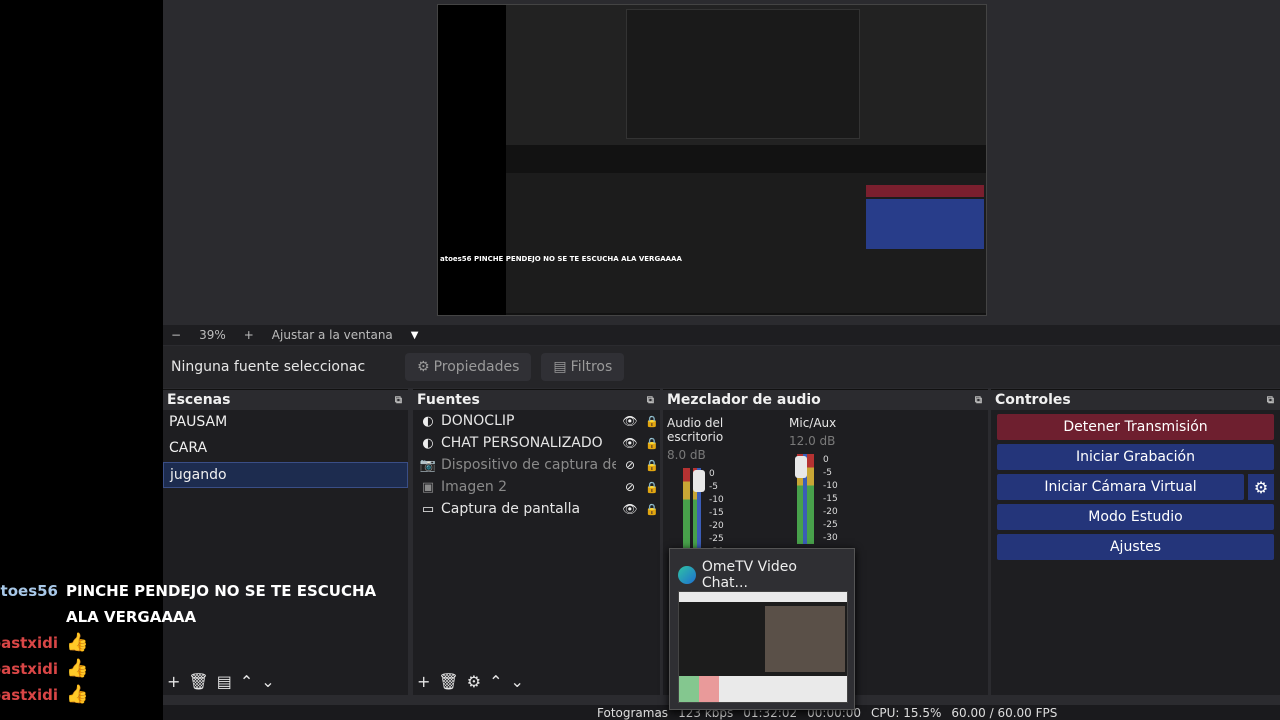 This screenshot has height=720, width=1280. Describe the element at coordinates (687, 575) in the screenshot. I see `edge-browser-icon` at that location.